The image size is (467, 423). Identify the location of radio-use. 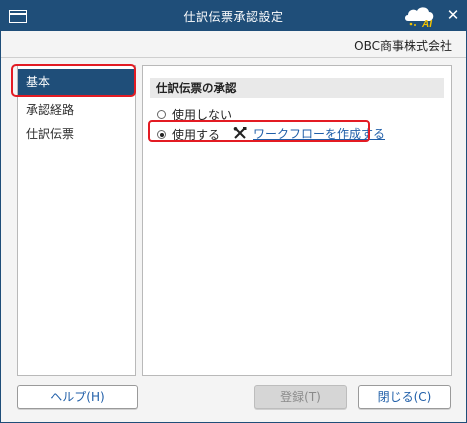
(161, 134).